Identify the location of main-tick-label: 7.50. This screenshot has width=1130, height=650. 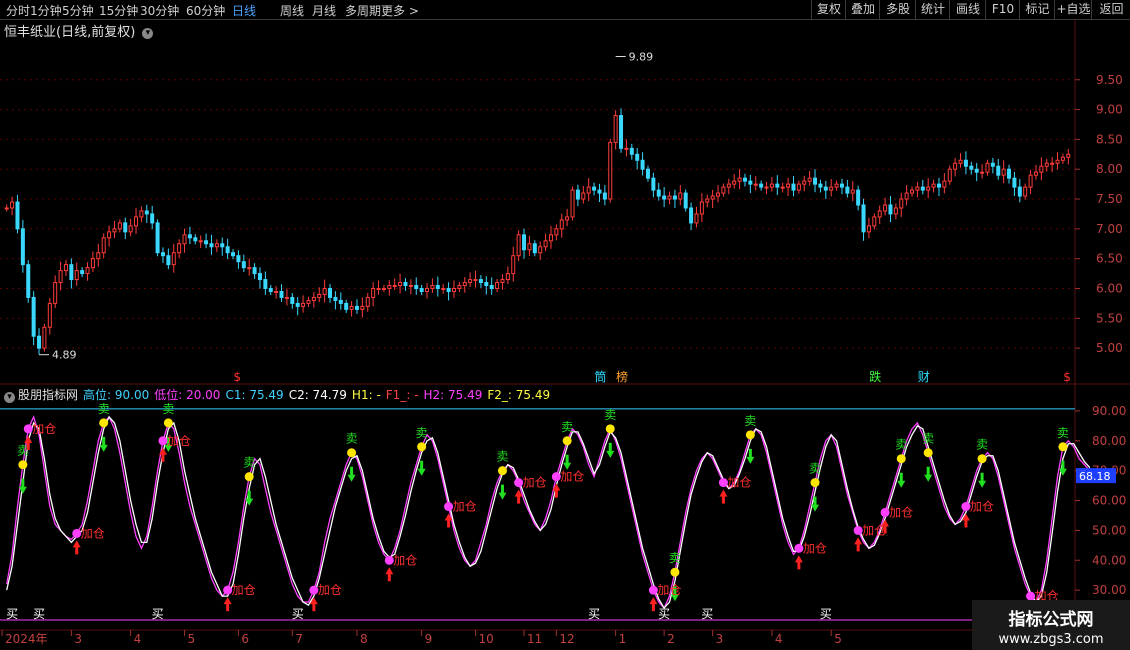
(1109, 199).